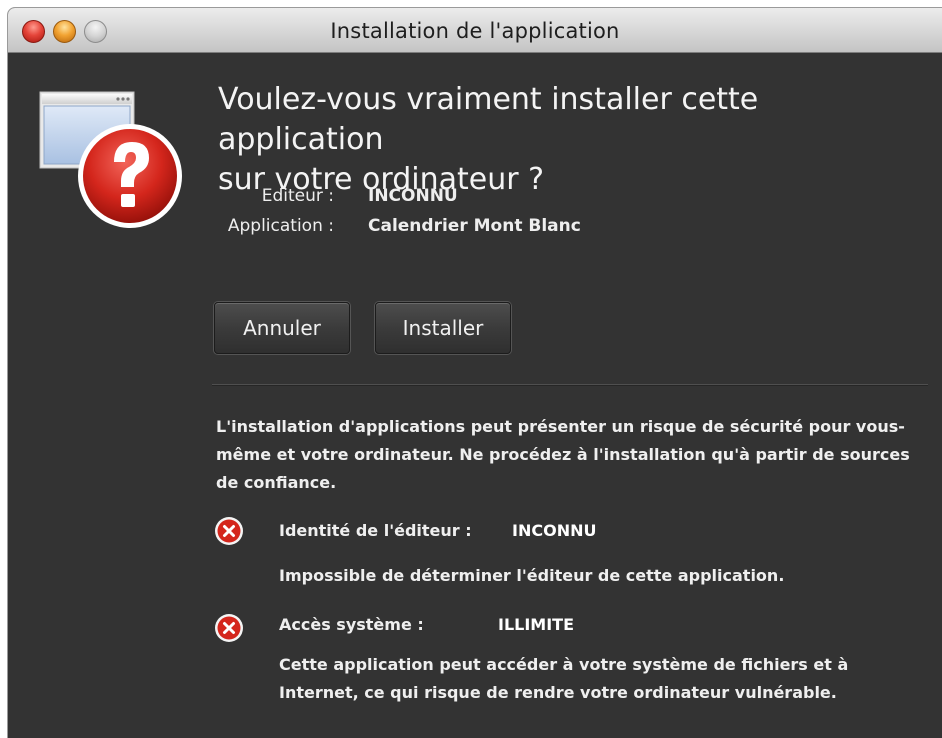  I want to click on application-window-question-icon, so click(110, 159).